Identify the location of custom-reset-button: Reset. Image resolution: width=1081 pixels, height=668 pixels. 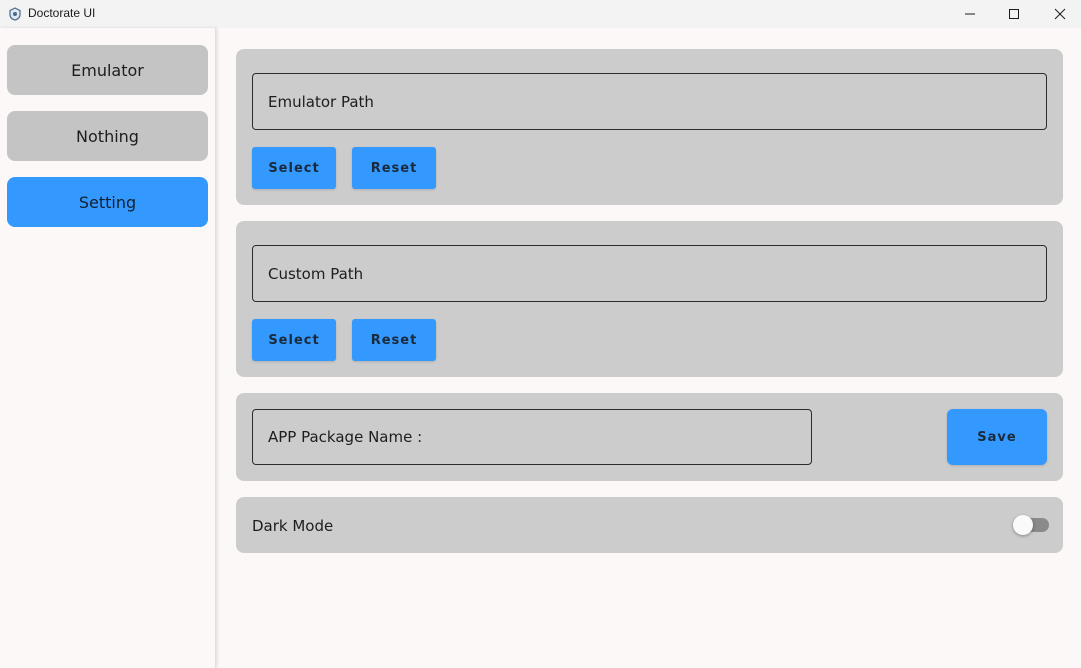
(394, 340).